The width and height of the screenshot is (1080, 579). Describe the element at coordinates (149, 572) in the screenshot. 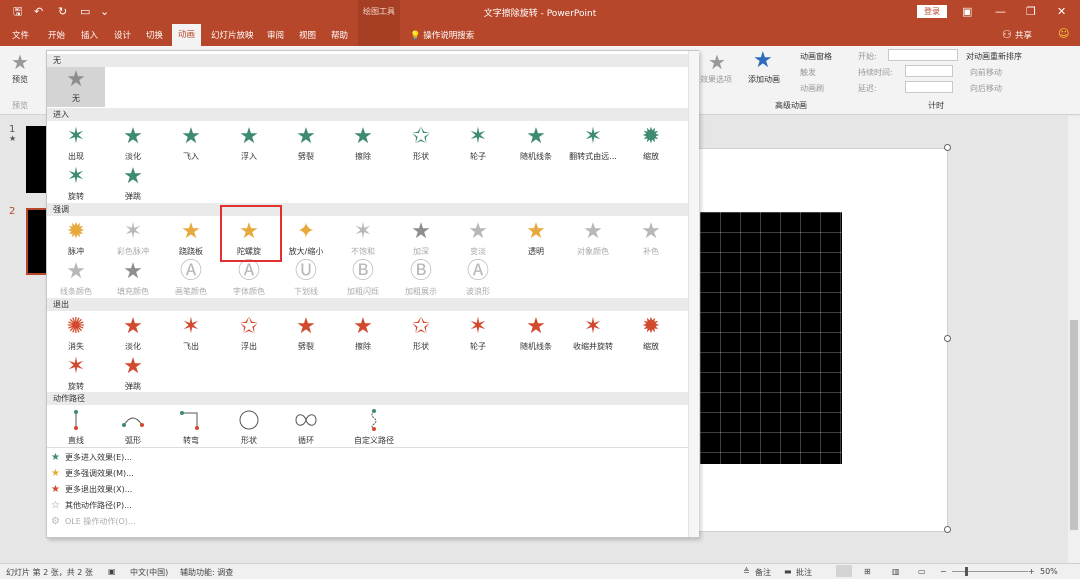

I see `language-status: 中文(中国)` at that location.